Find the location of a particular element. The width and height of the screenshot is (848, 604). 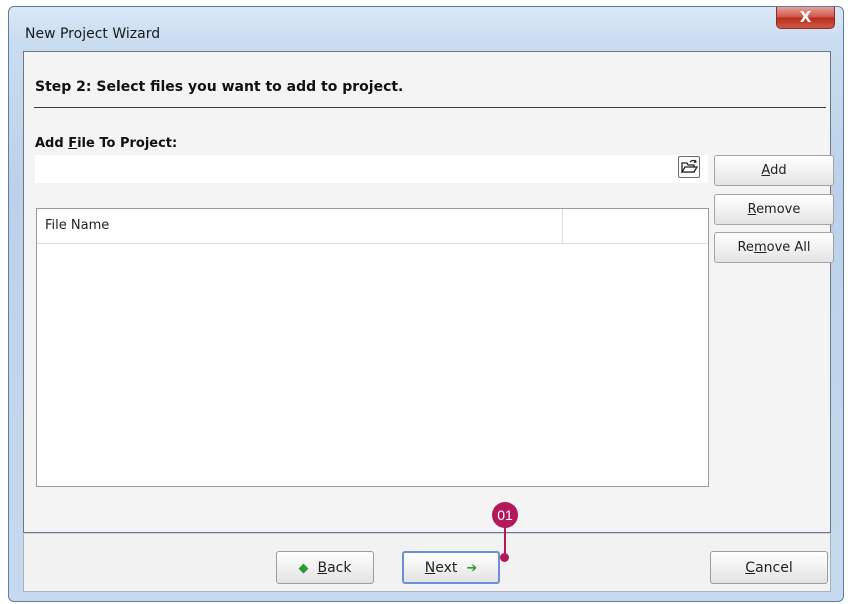

remove-all-button: Remove All is located at coordinates (774, 247).